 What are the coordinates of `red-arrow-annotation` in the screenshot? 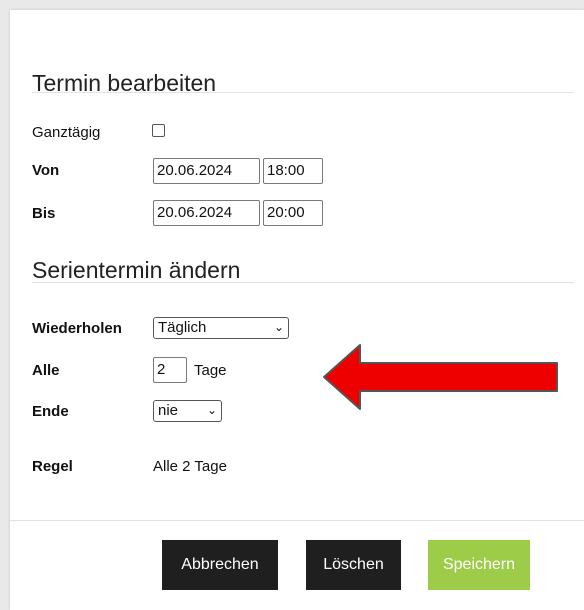 It's located at (440, 377).